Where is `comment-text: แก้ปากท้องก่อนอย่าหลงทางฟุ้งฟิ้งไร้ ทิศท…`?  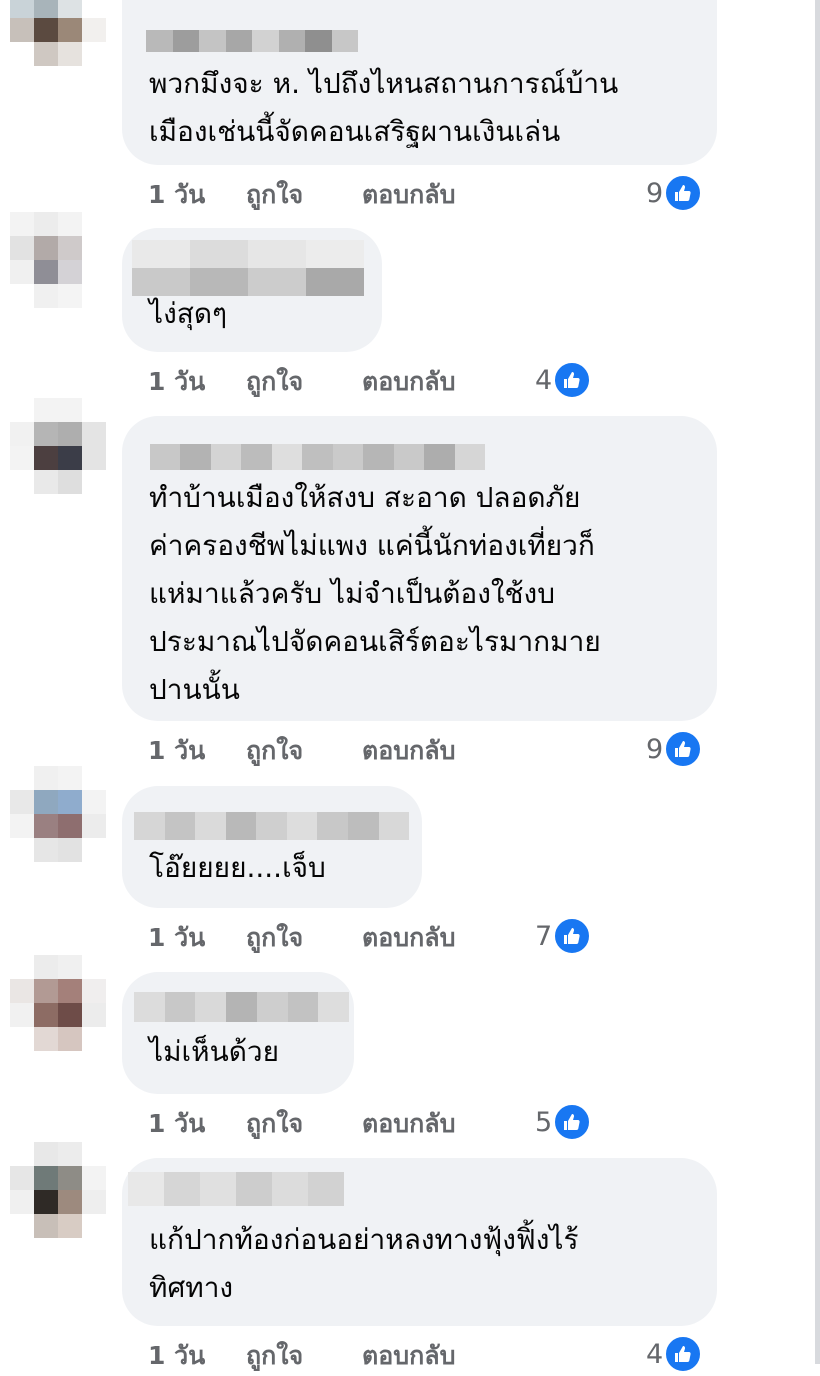
comment-text: แก้ปากท้องก่อนอย่าหลงทางฟุ้งฟิ้งไร้ ทิศท… is located at coordinates (364, 1263).